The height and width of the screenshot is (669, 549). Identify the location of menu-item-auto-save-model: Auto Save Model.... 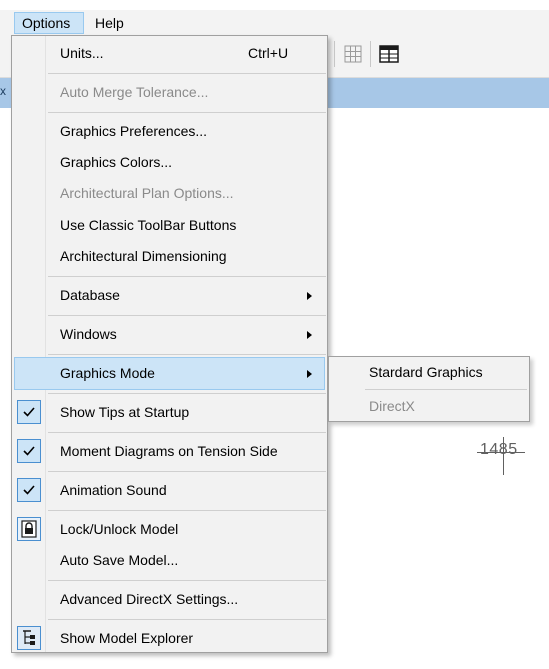
(169, 560).